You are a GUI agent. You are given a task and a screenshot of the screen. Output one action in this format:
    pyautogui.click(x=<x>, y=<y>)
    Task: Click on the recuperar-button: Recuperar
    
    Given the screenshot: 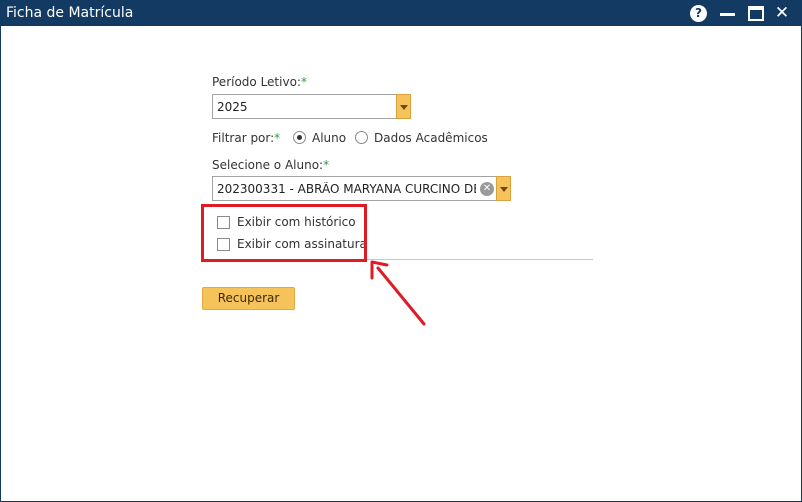 What is the action you would take?
    pyautogui.click(x=248, y=298)
    